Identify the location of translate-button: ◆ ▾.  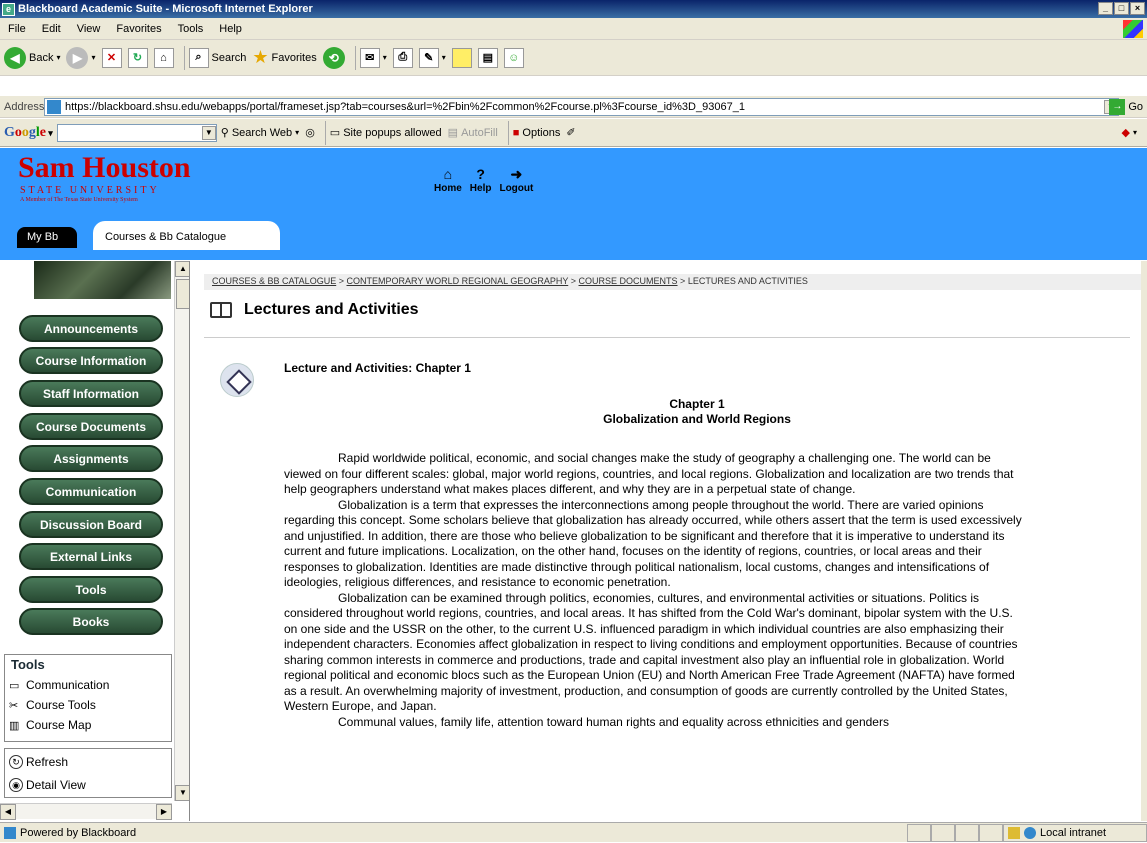
(1129, 132).